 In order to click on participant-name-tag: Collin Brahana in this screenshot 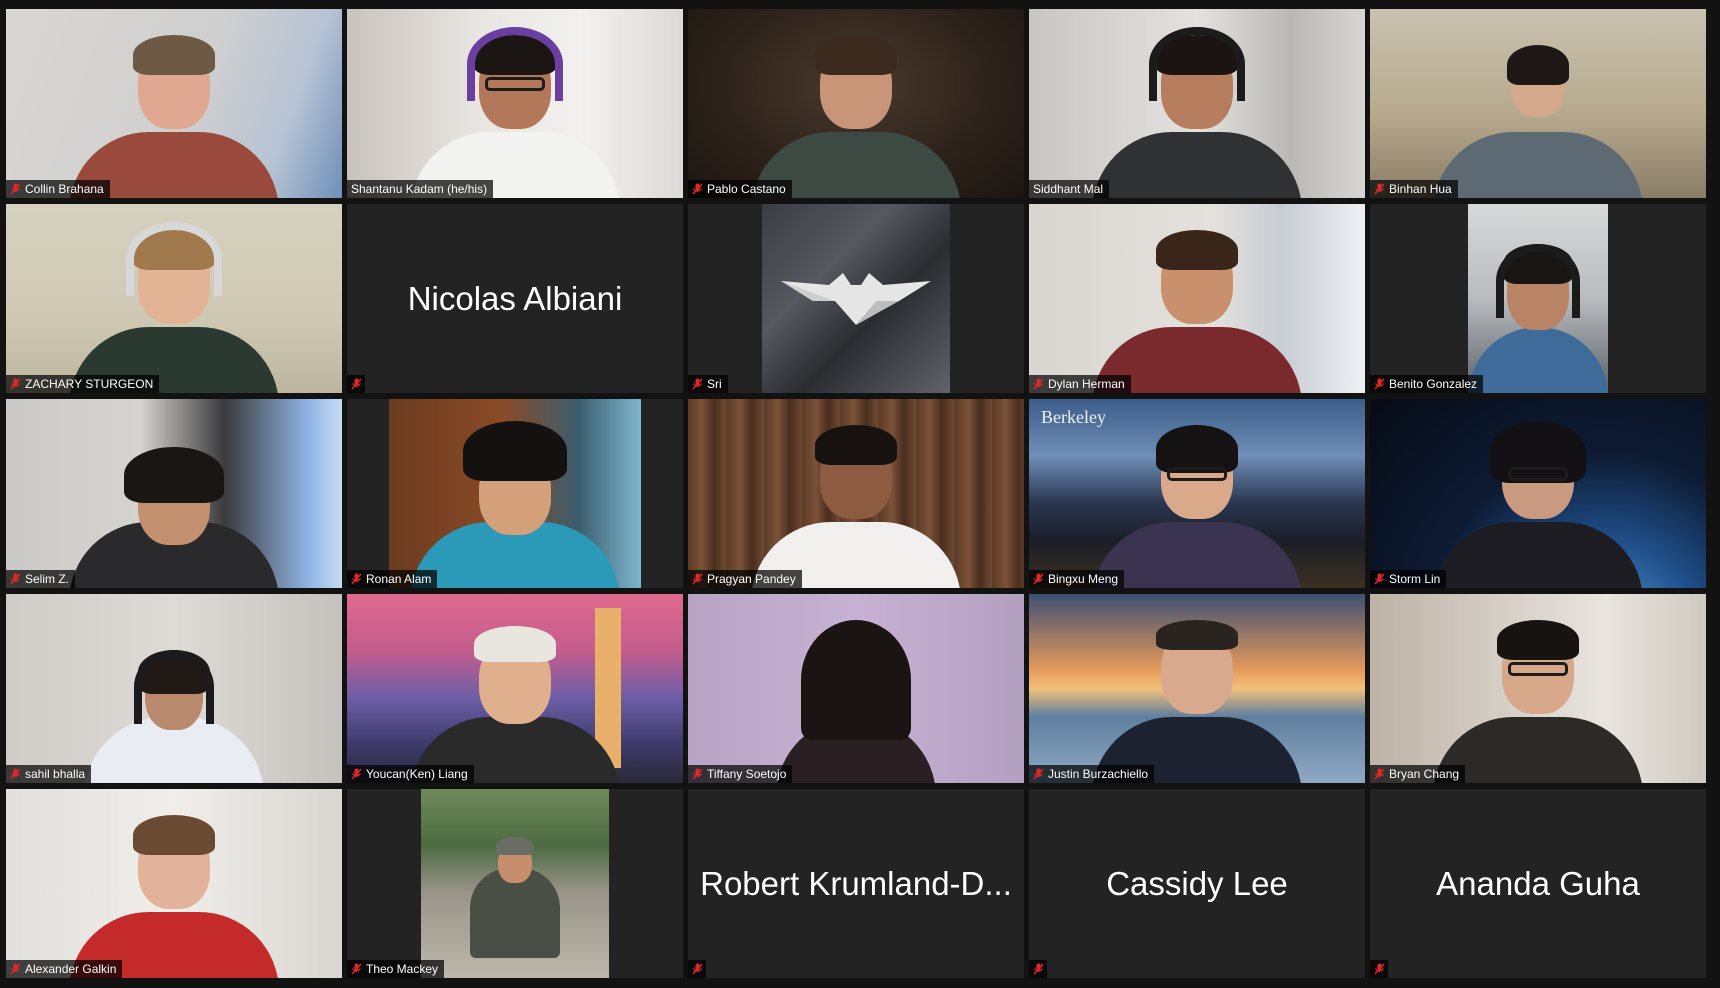, I will do `click(58, 189)`.